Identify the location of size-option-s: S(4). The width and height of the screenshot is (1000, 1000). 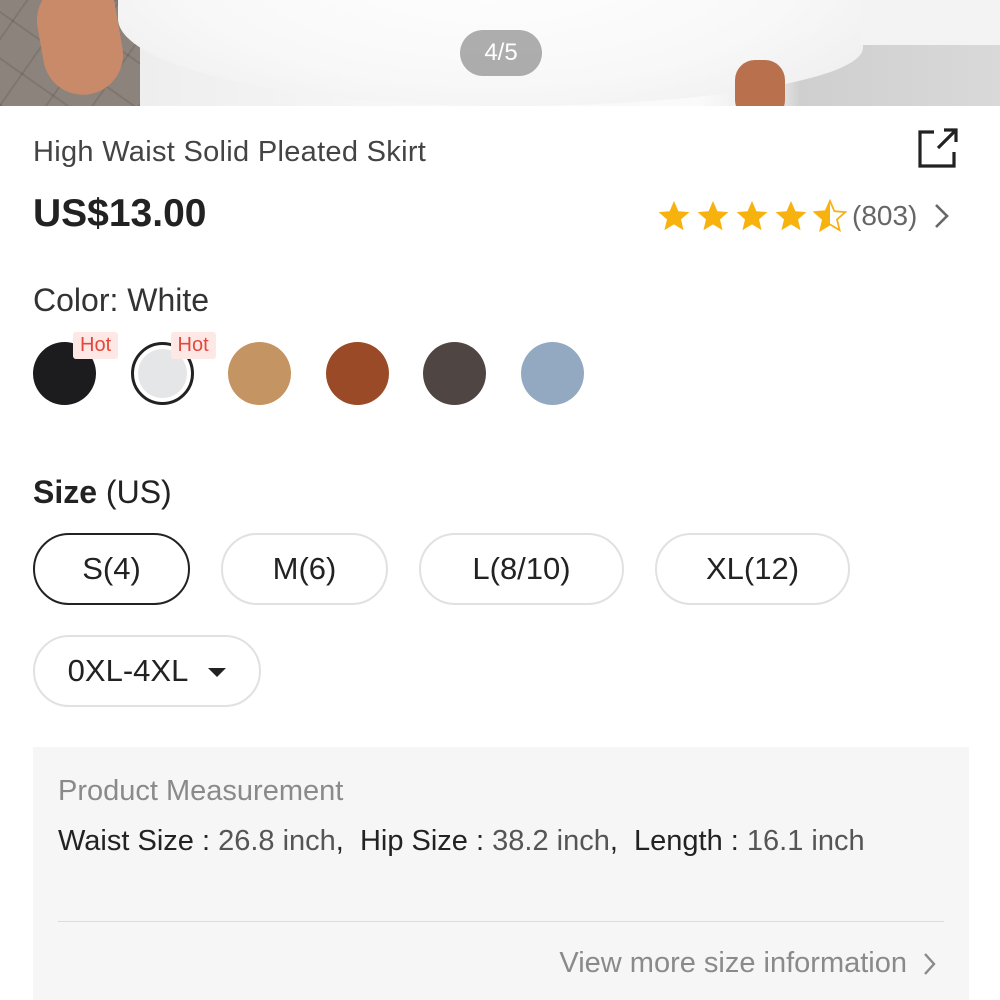
(111, 569).